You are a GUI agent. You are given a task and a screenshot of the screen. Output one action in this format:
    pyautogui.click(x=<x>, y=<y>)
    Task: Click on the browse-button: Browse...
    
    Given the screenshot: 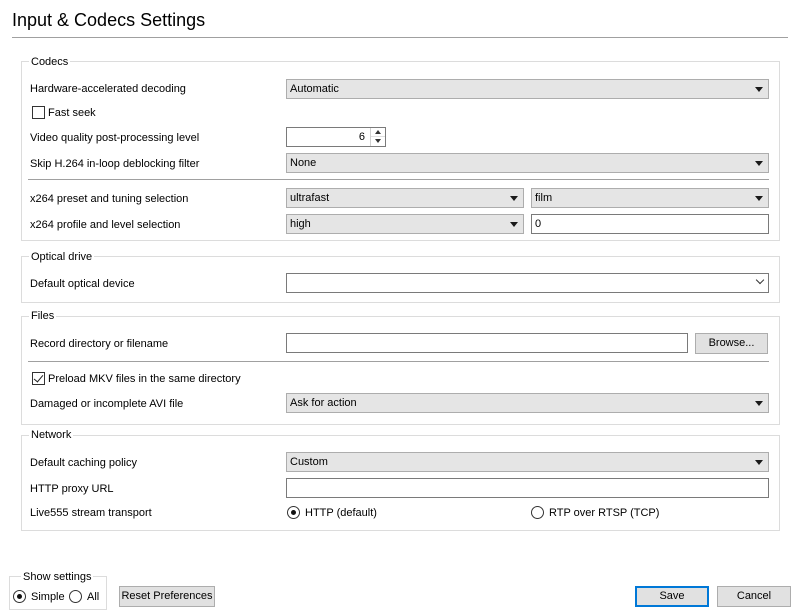 What is the action you would take?
    pyautogui.click(x=731, y=343)
    